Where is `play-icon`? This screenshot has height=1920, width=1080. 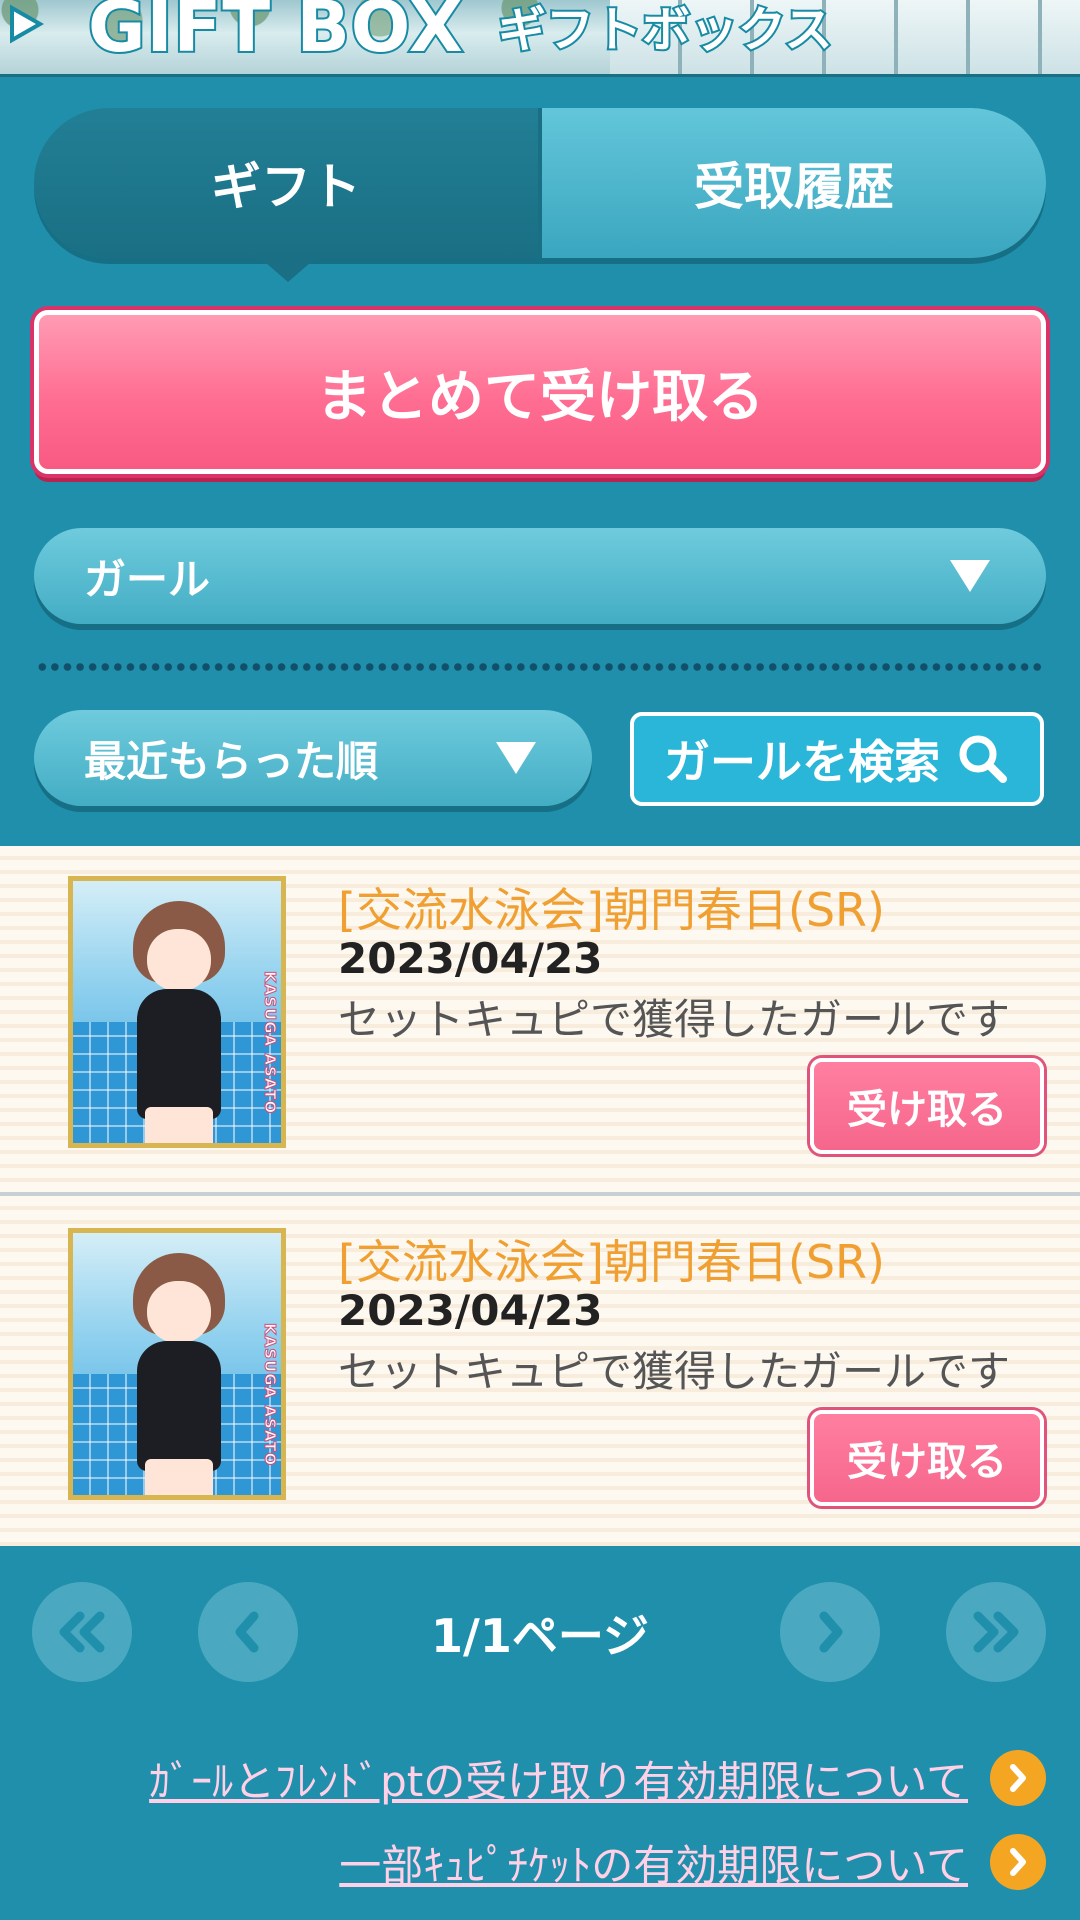 play-icon is located at coordinates (27, 24).